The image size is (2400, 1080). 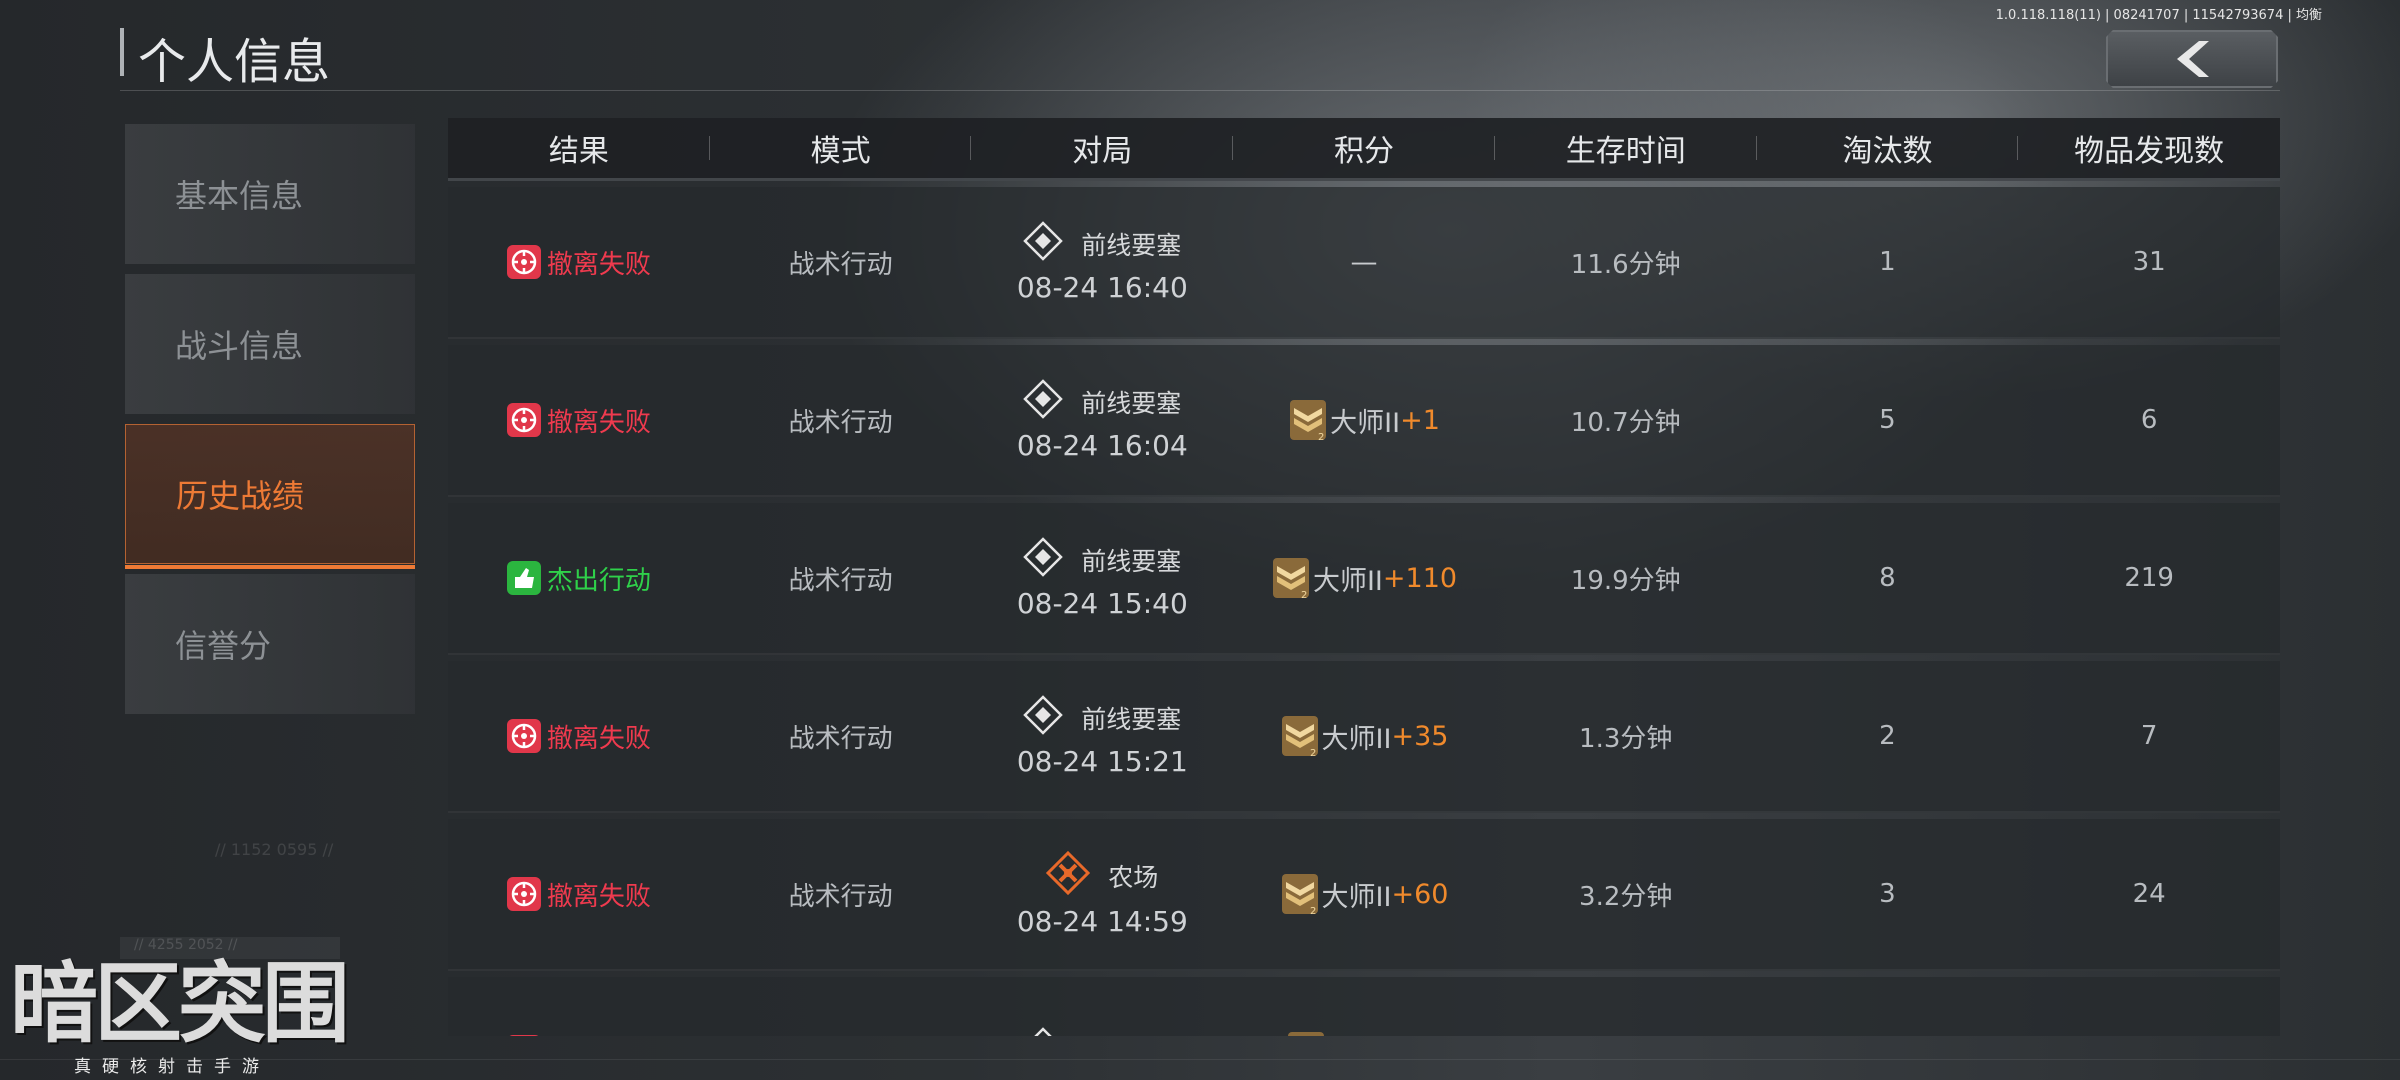 What do you see at coordinates (1364, 149) in the screenshot?
I see `table-header: 结果 模式 对局 积分 生存时间 淘汰数 物品发现数` at bounding box center [1364, 149].